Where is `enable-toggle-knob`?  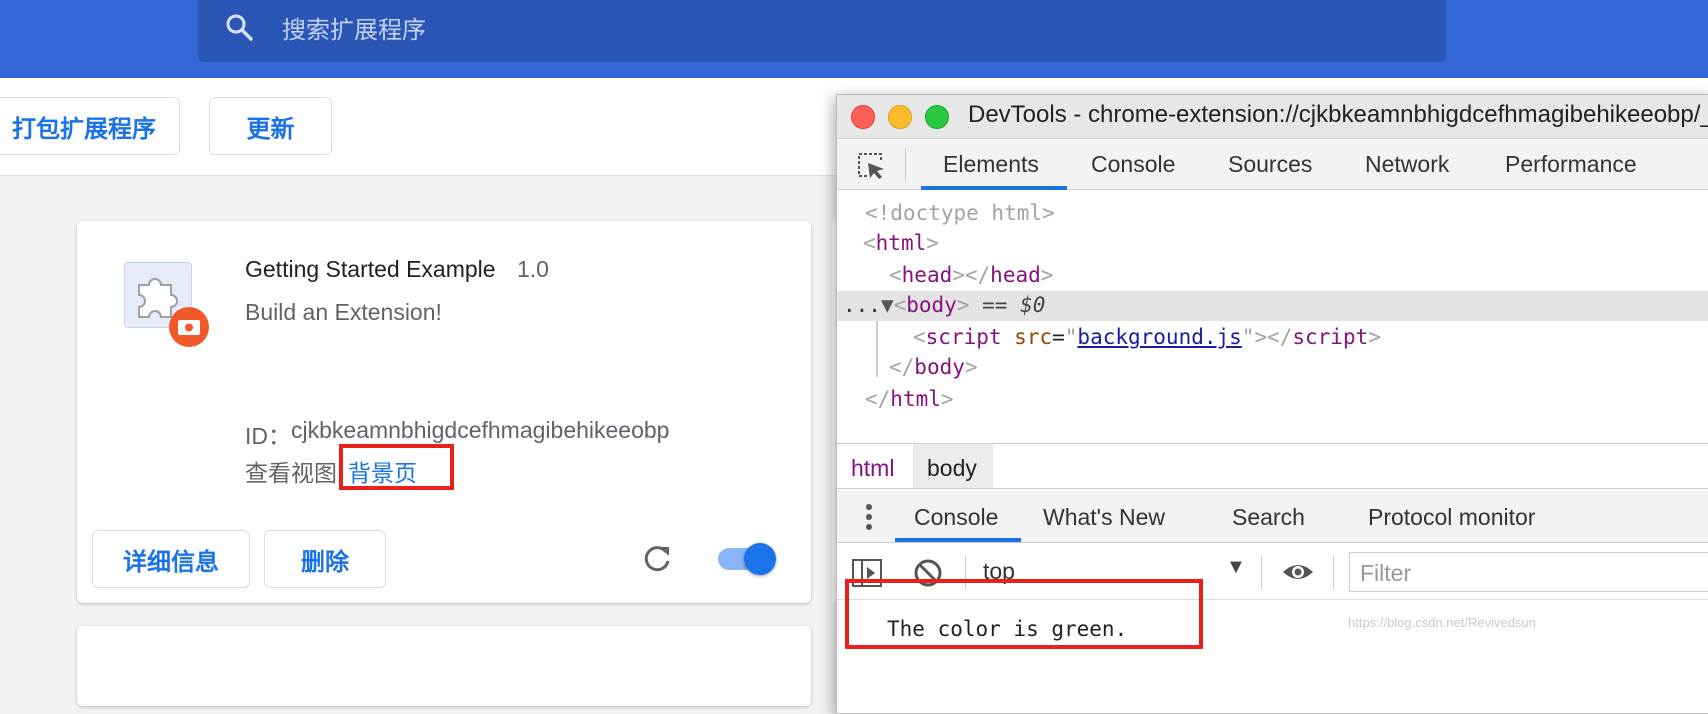 enable-toggle-knob is located at coordinates (760, 559).